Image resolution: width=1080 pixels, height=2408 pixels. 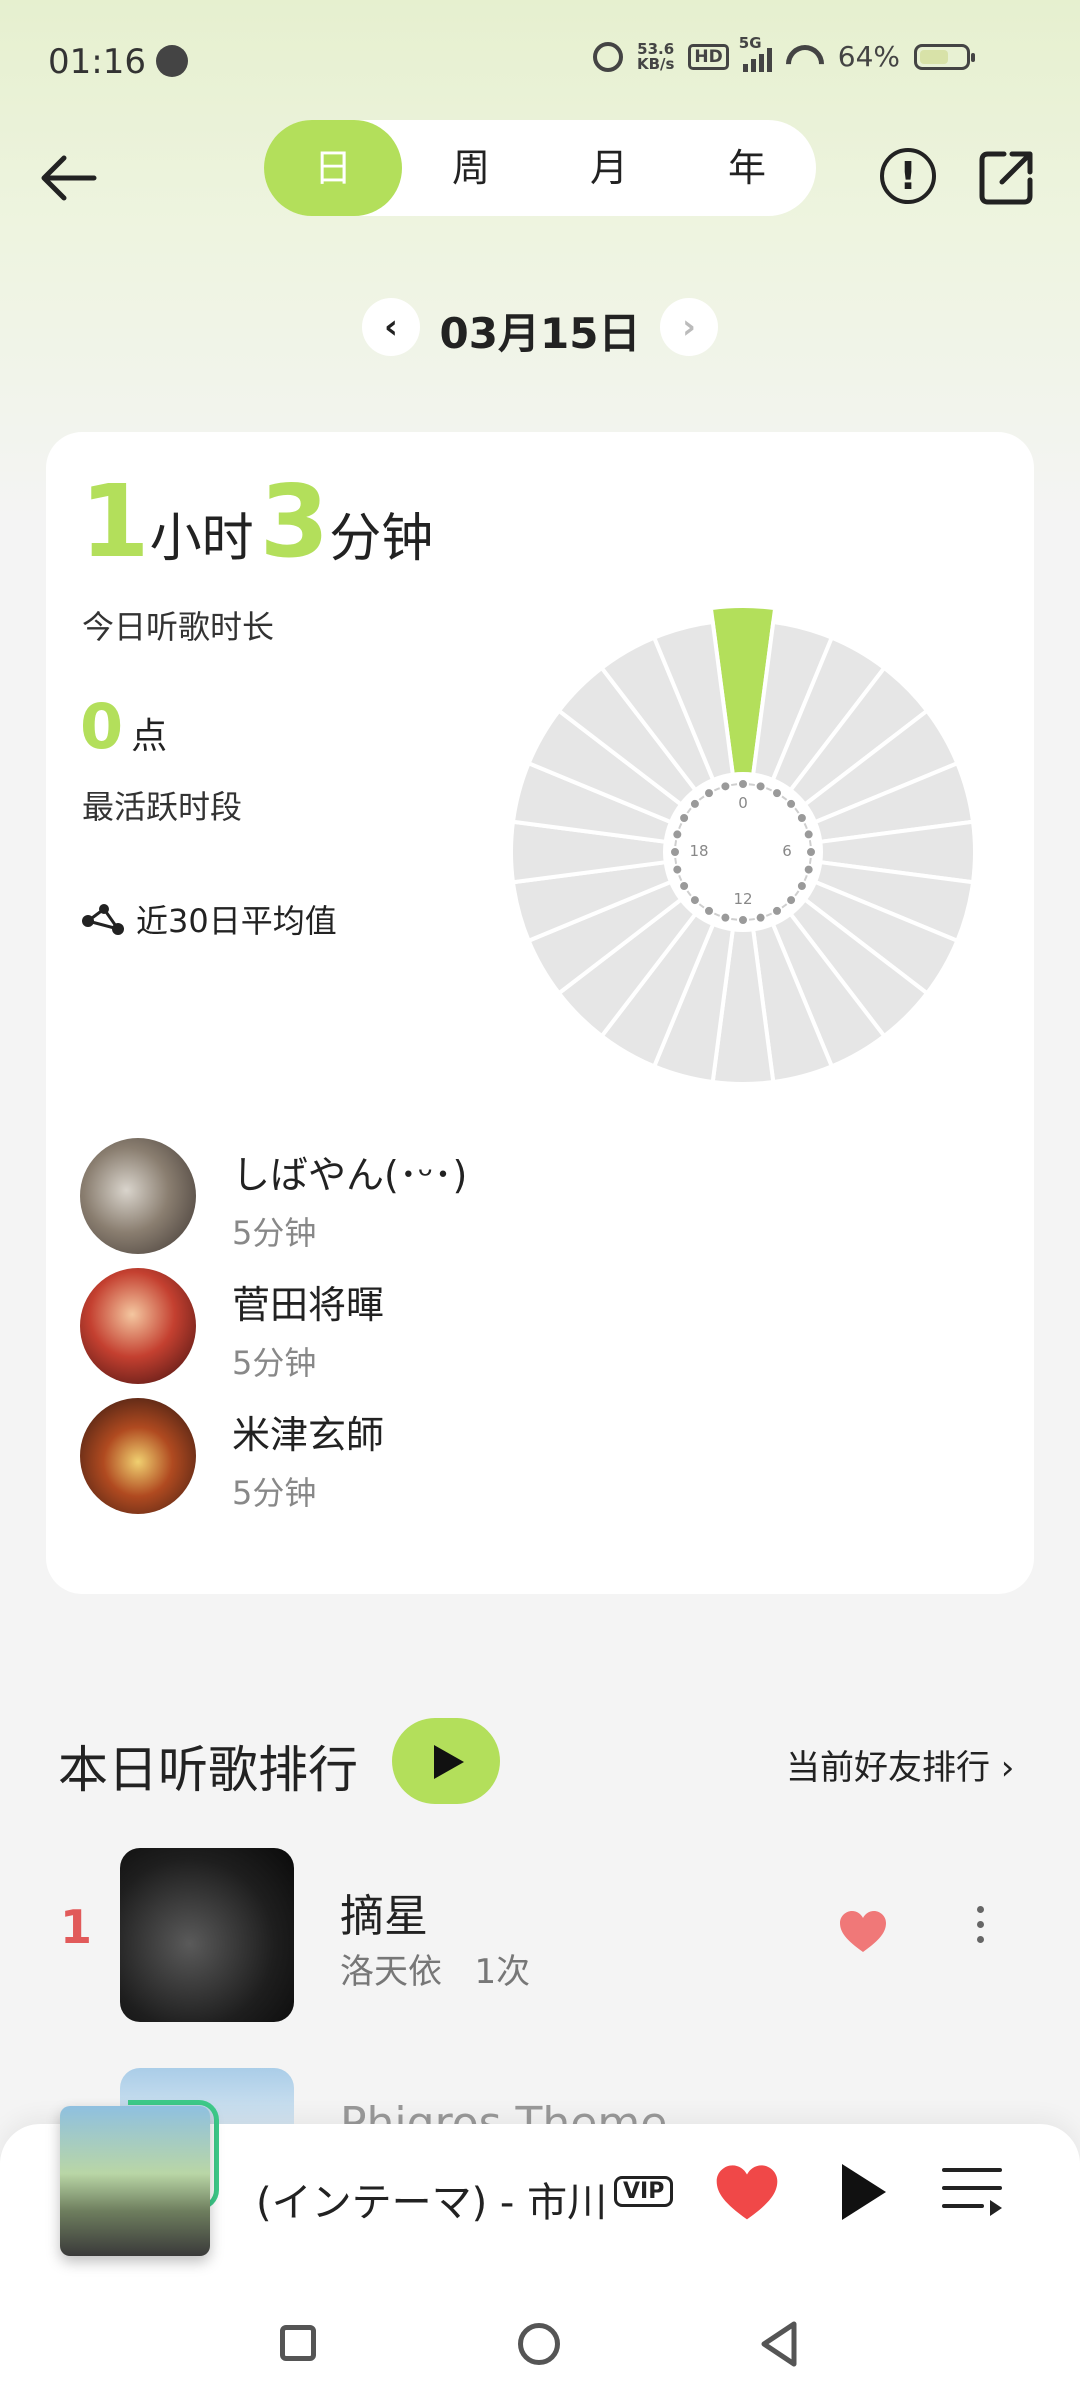 I want to click on hour-label: 0, so click(x=743, y=803).